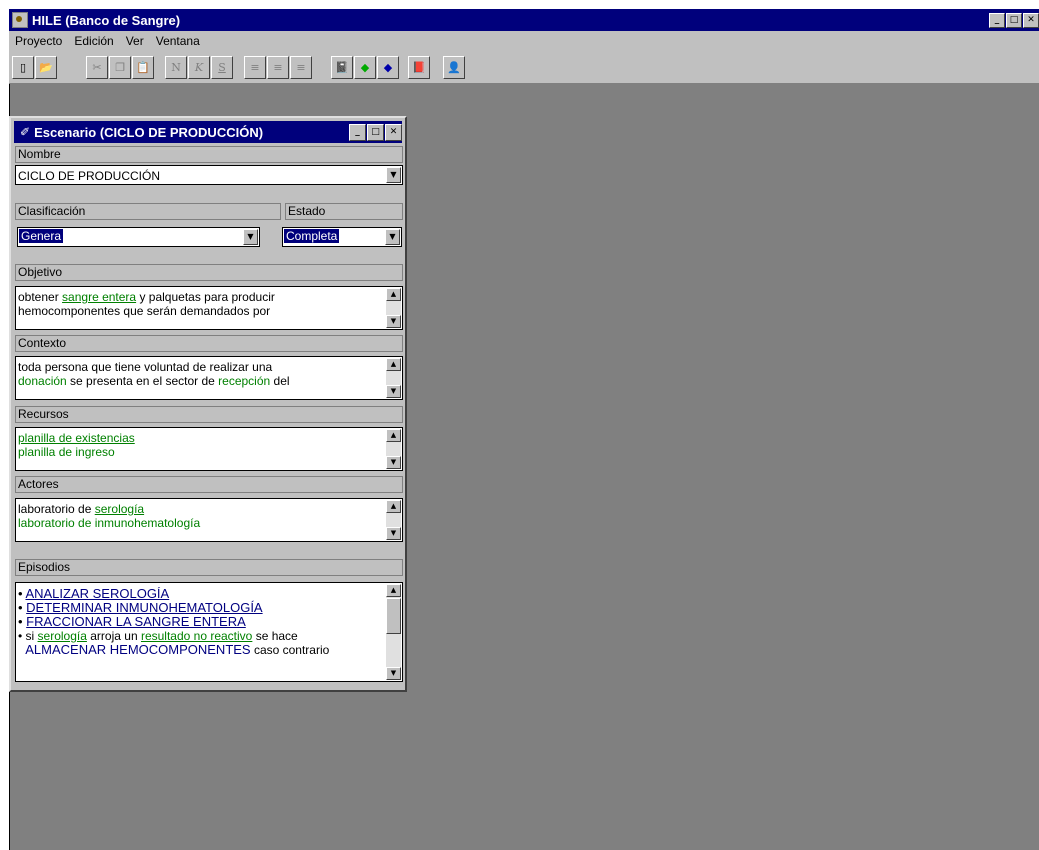  I want to click on menu-bar: Proyecto Edición Ver Ventana, so click(524, 41).